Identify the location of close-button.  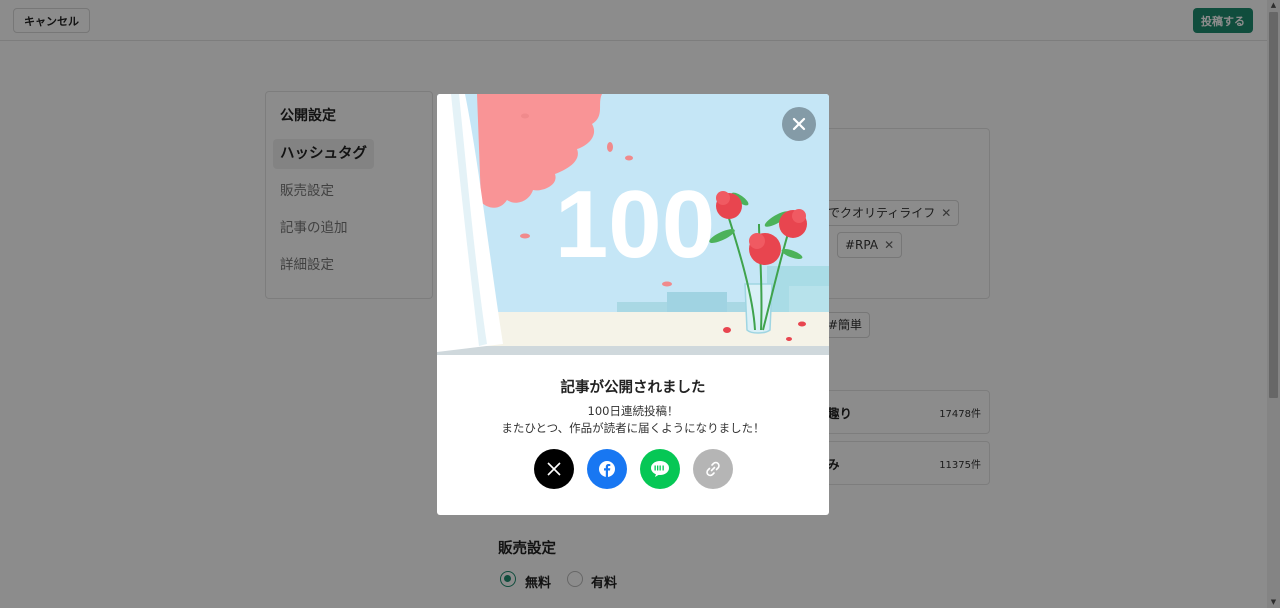
(799, 124).